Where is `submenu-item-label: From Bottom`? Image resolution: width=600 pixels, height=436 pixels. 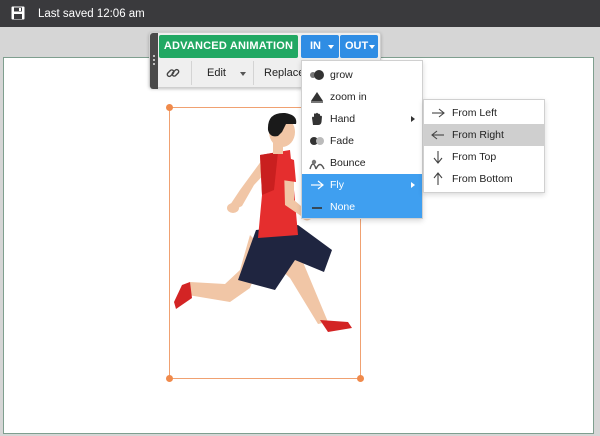
submenu-item-label: From Bottom is located at coordinates (482, 179).